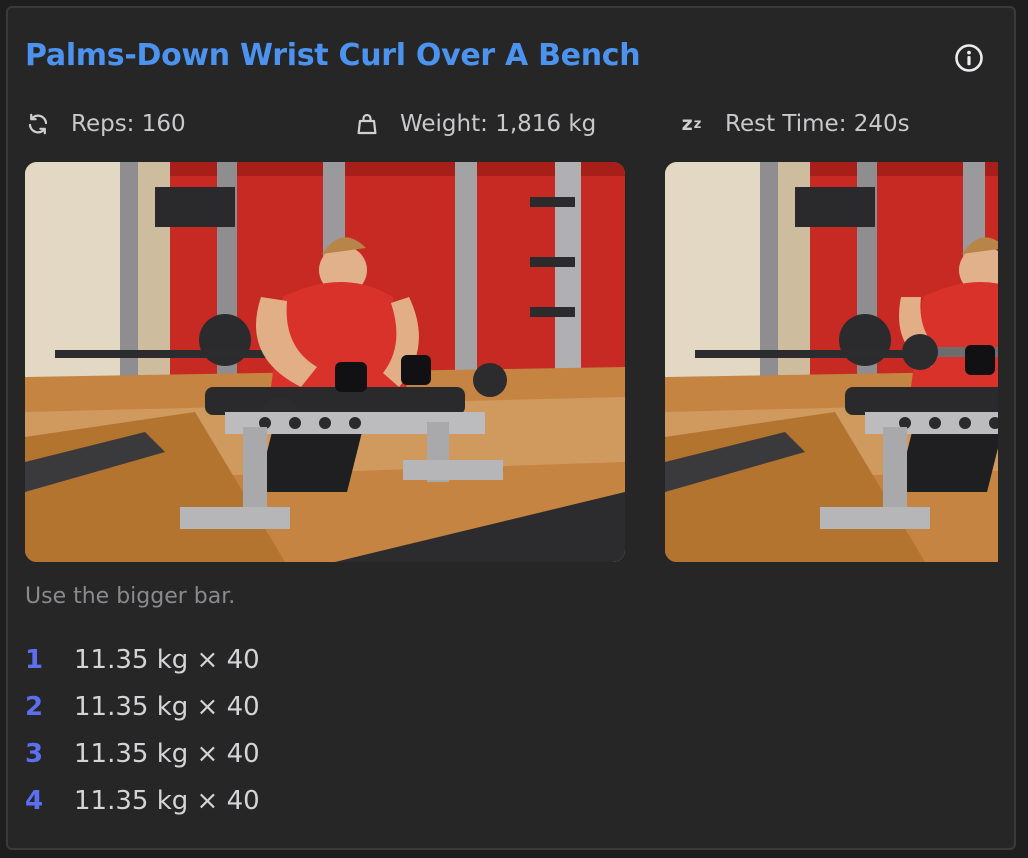  Describe the element at coordinates (130, 596) in the screenshot. I see `exercise-note: Use the bigger bar.` at that location.